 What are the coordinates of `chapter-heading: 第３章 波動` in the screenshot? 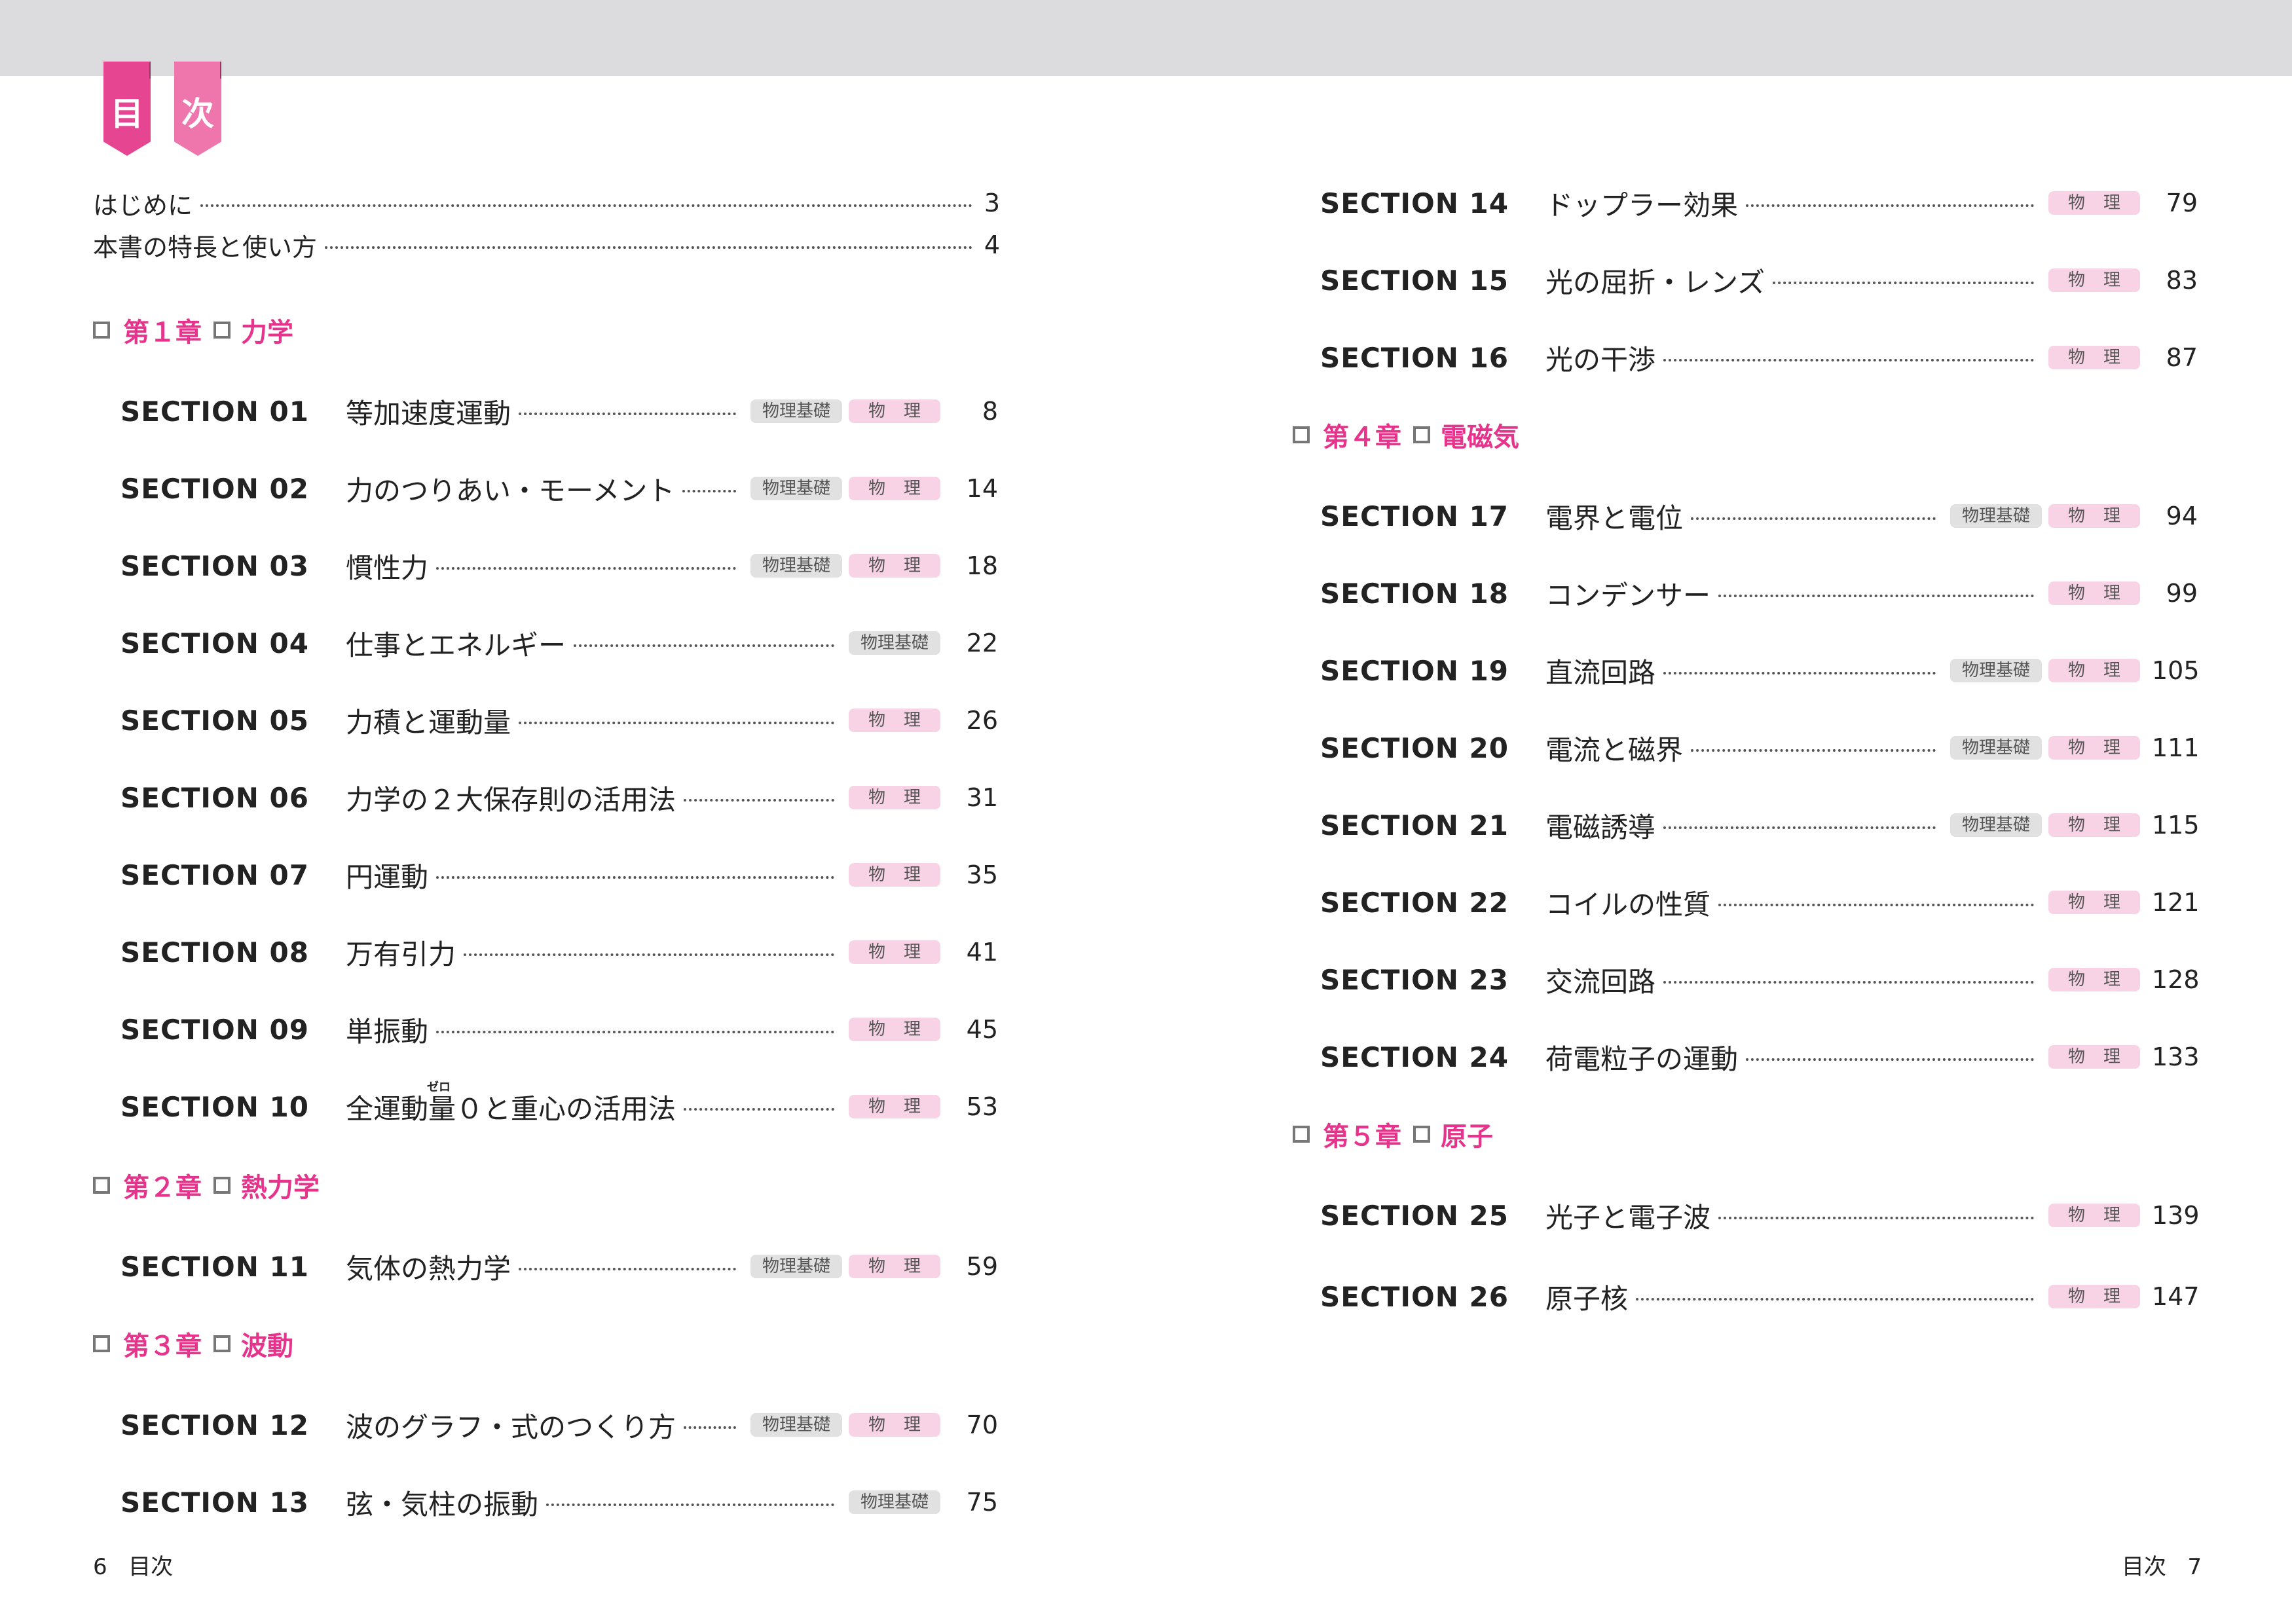 It's located at (193, 1343).